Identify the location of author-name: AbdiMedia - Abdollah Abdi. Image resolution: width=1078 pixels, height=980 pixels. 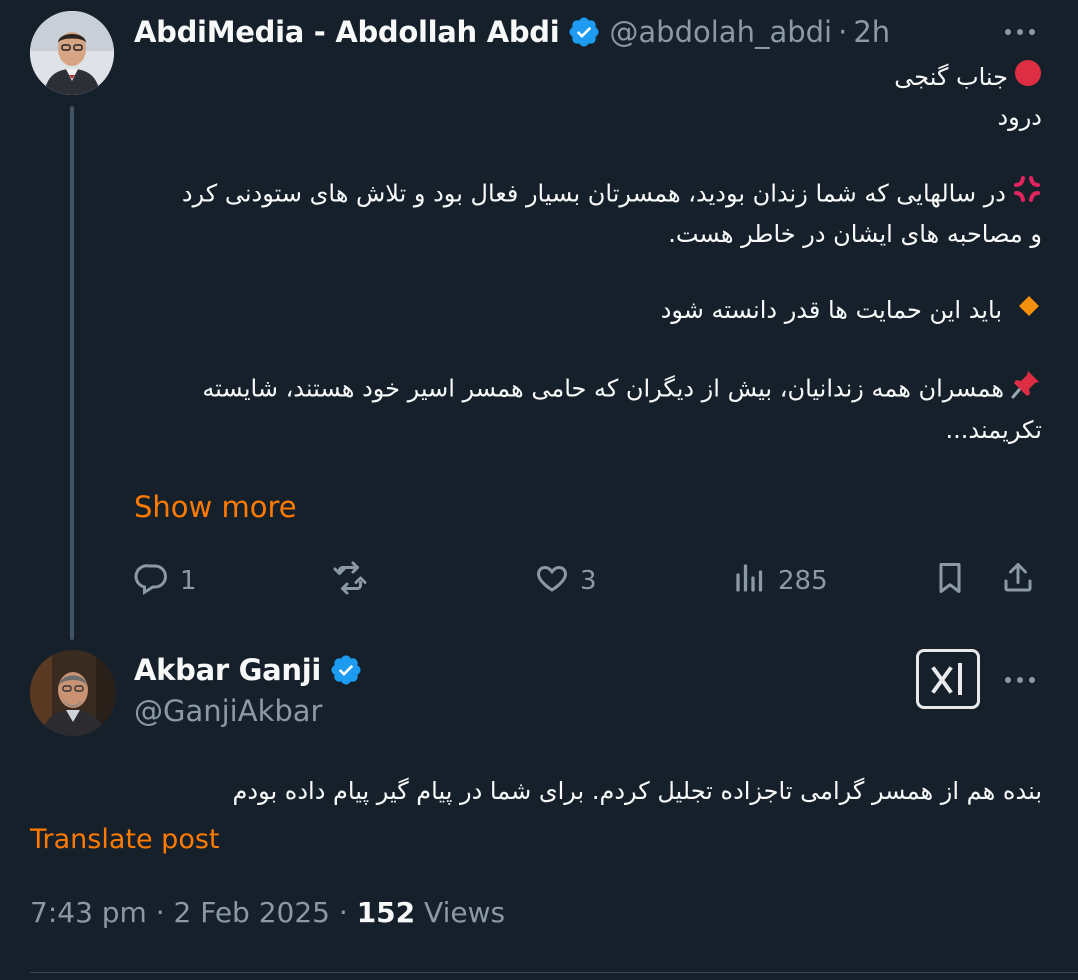
(347, 32).